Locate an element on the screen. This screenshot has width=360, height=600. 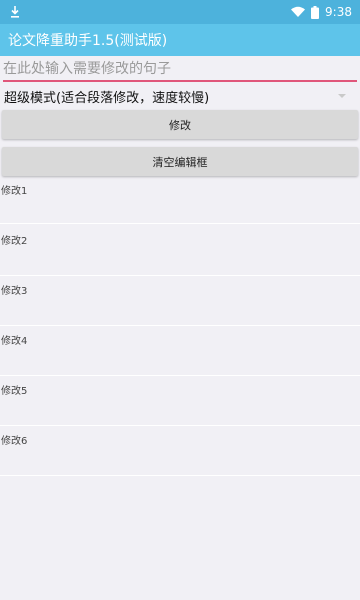
result-label: 修改2 is located at coordinates (14, 241).